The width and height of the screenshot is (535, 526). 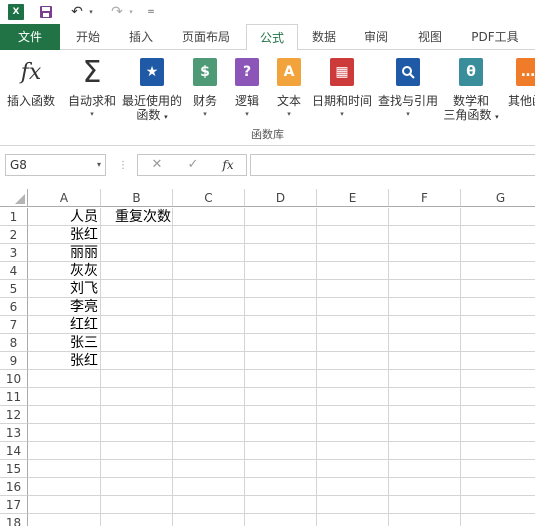 What do you see at coordinates (392, 165) in the screenshot?
I see `formula-input` at bounding box center [392, 165].